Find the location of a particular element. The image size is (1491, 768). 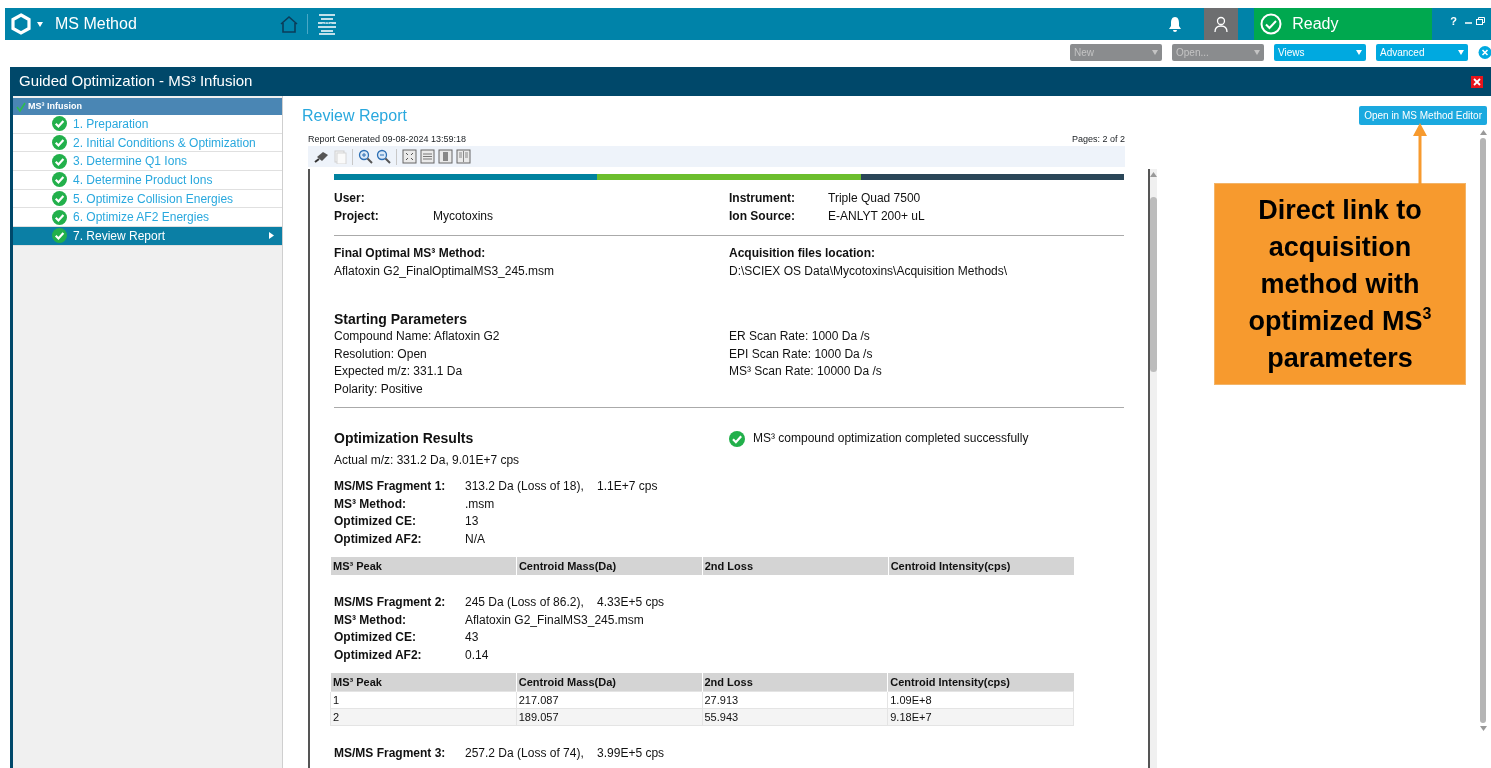

app-title: MS Method is located at coordinates (96, 24).